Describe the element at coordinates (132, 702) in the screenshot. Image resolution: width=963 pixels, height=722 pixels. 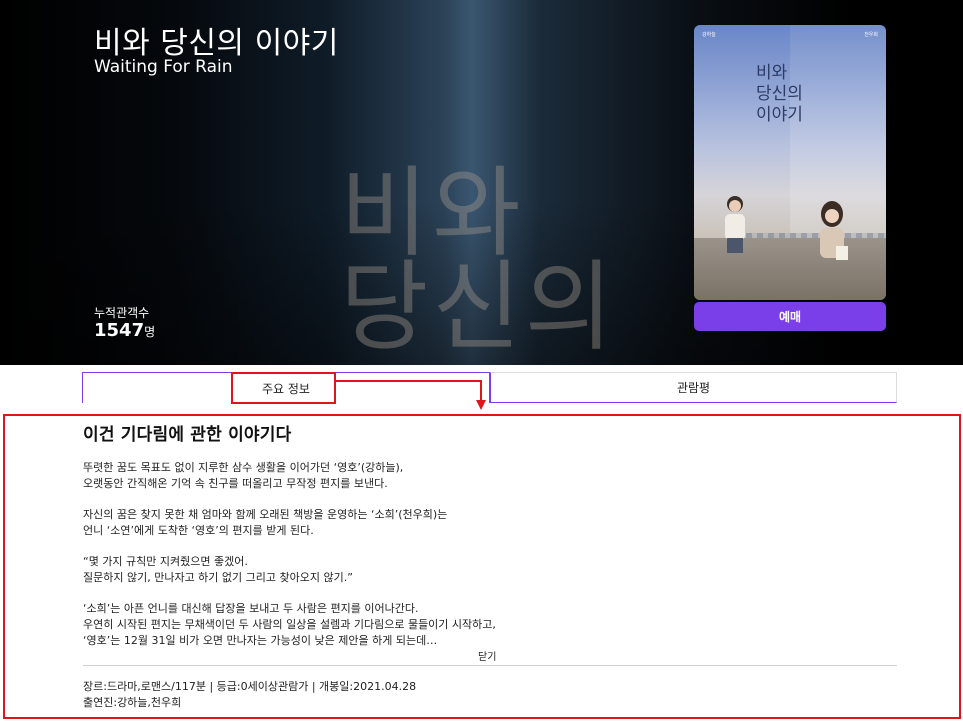
I see `movie-meta-cast: 출연진:강하늘,천우희` at that location.